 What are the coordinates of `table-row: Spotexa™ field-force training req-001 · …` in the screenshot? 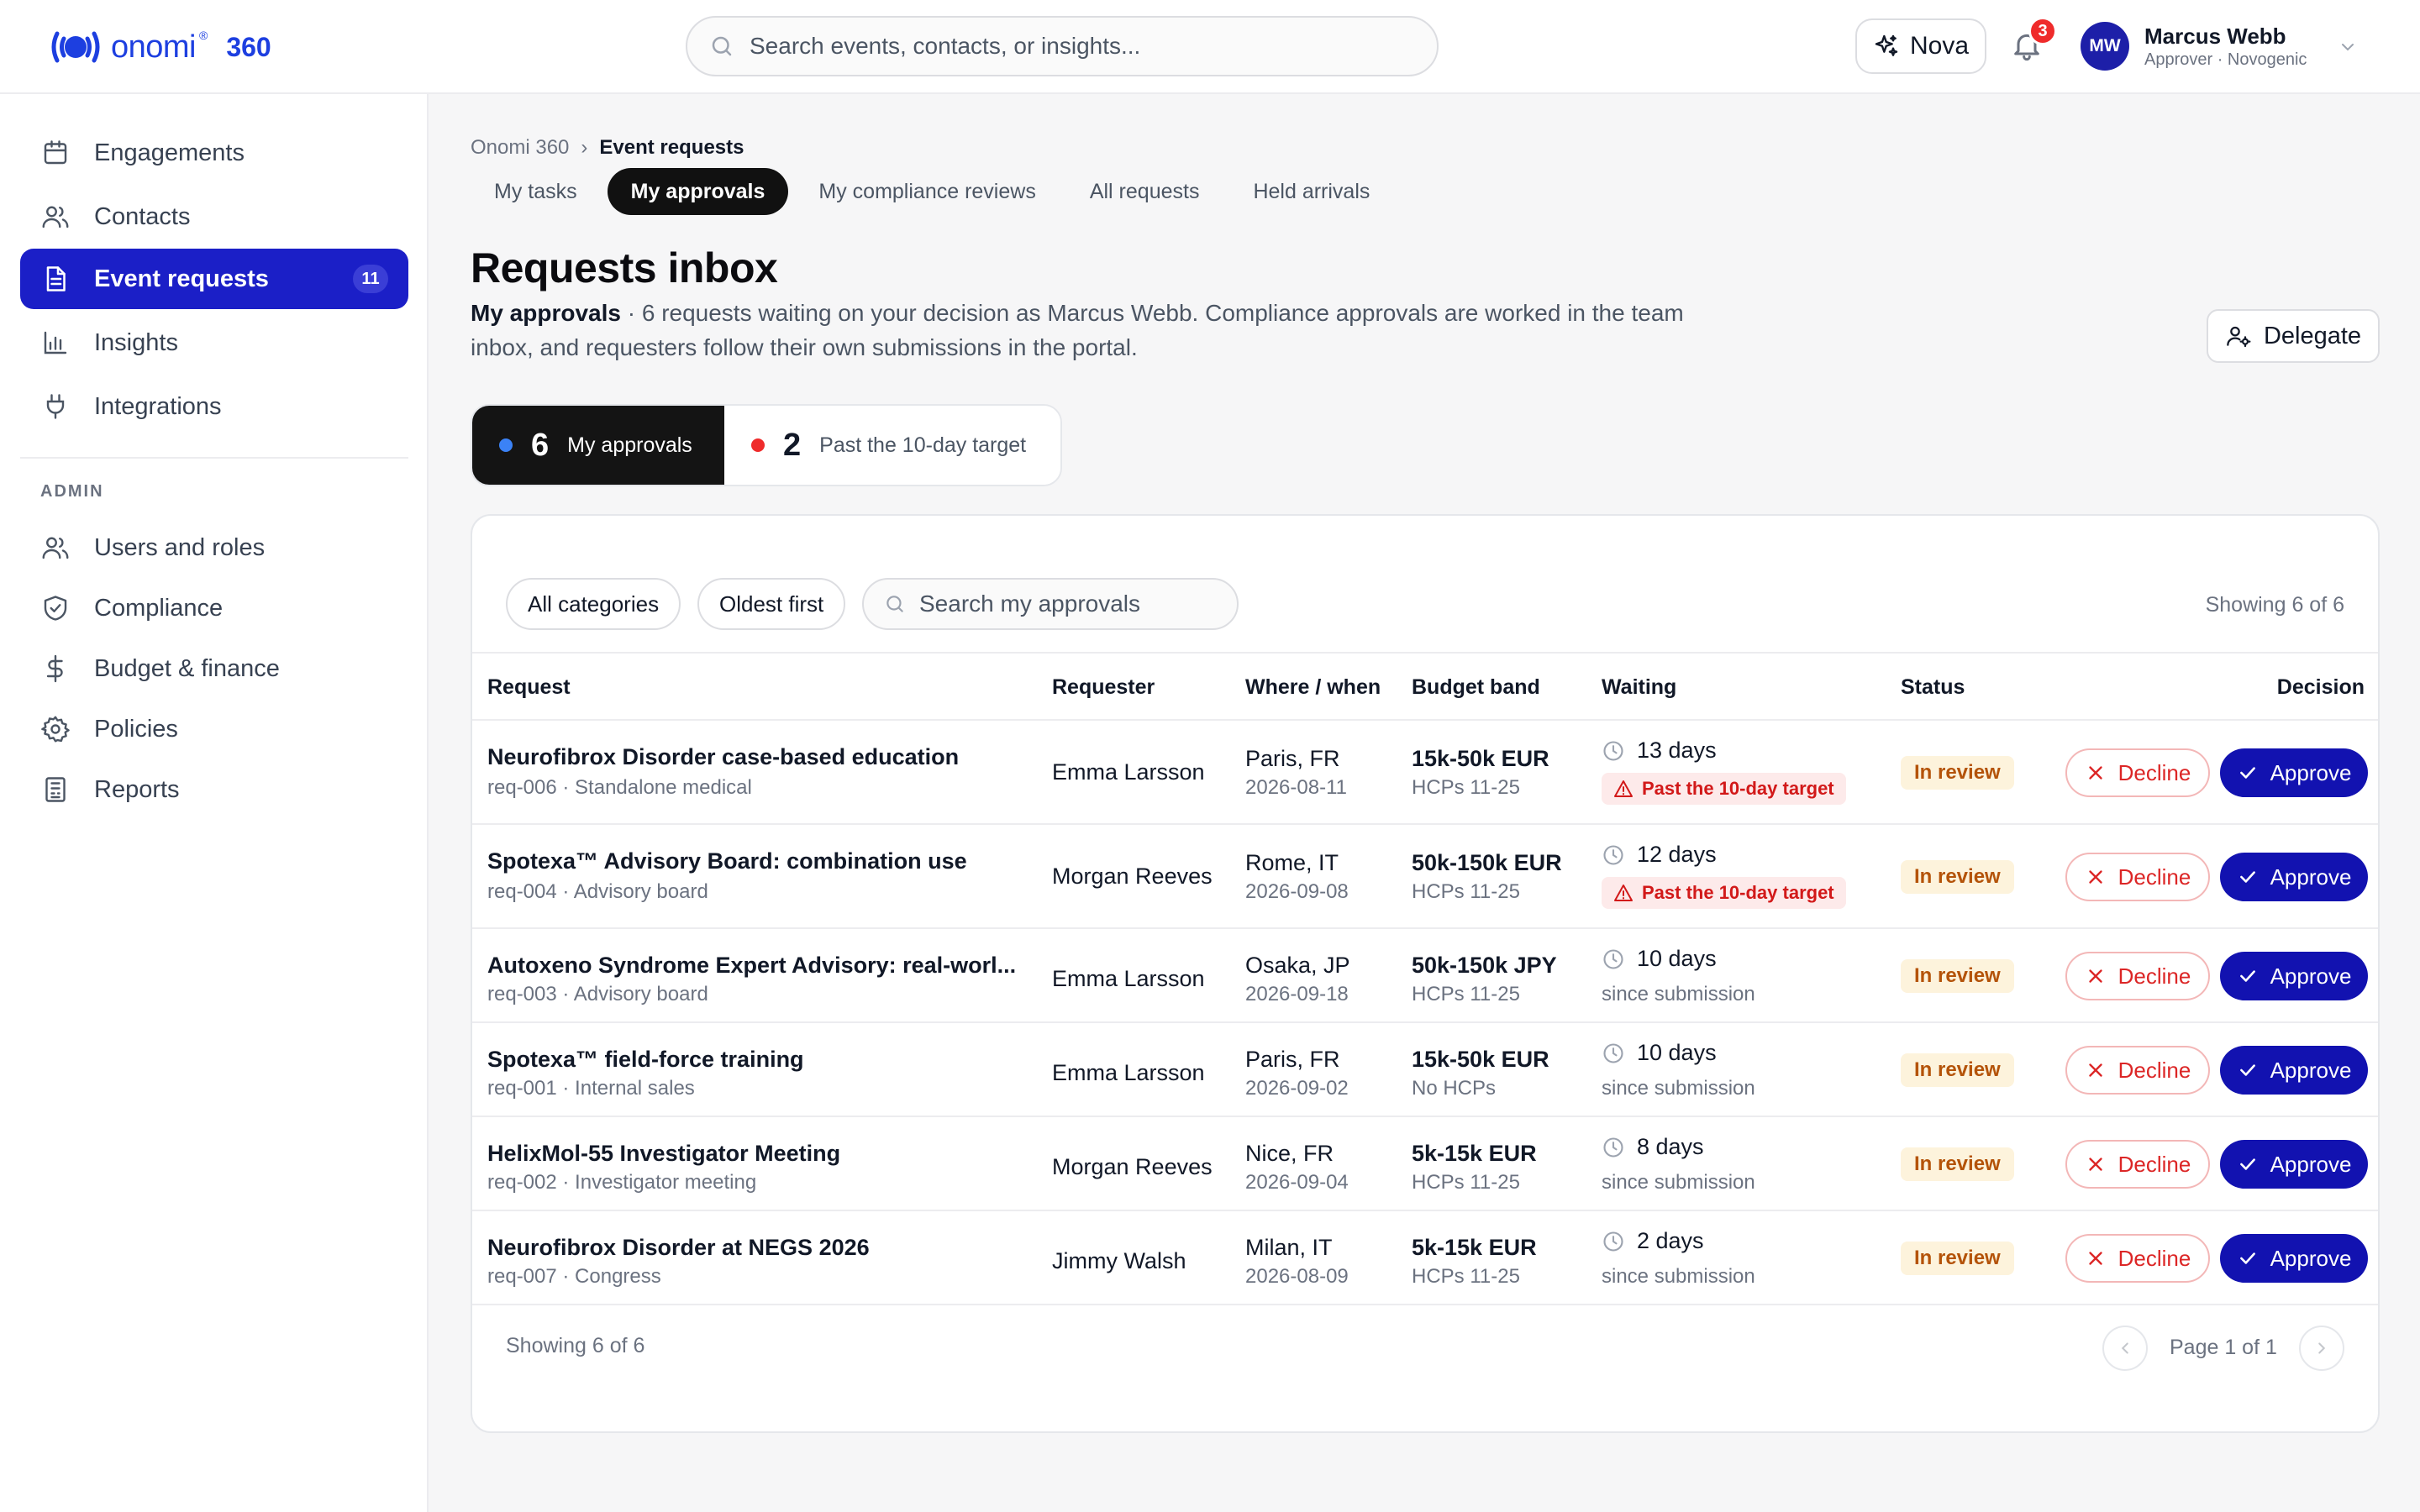 It's located at (1425, 1070).